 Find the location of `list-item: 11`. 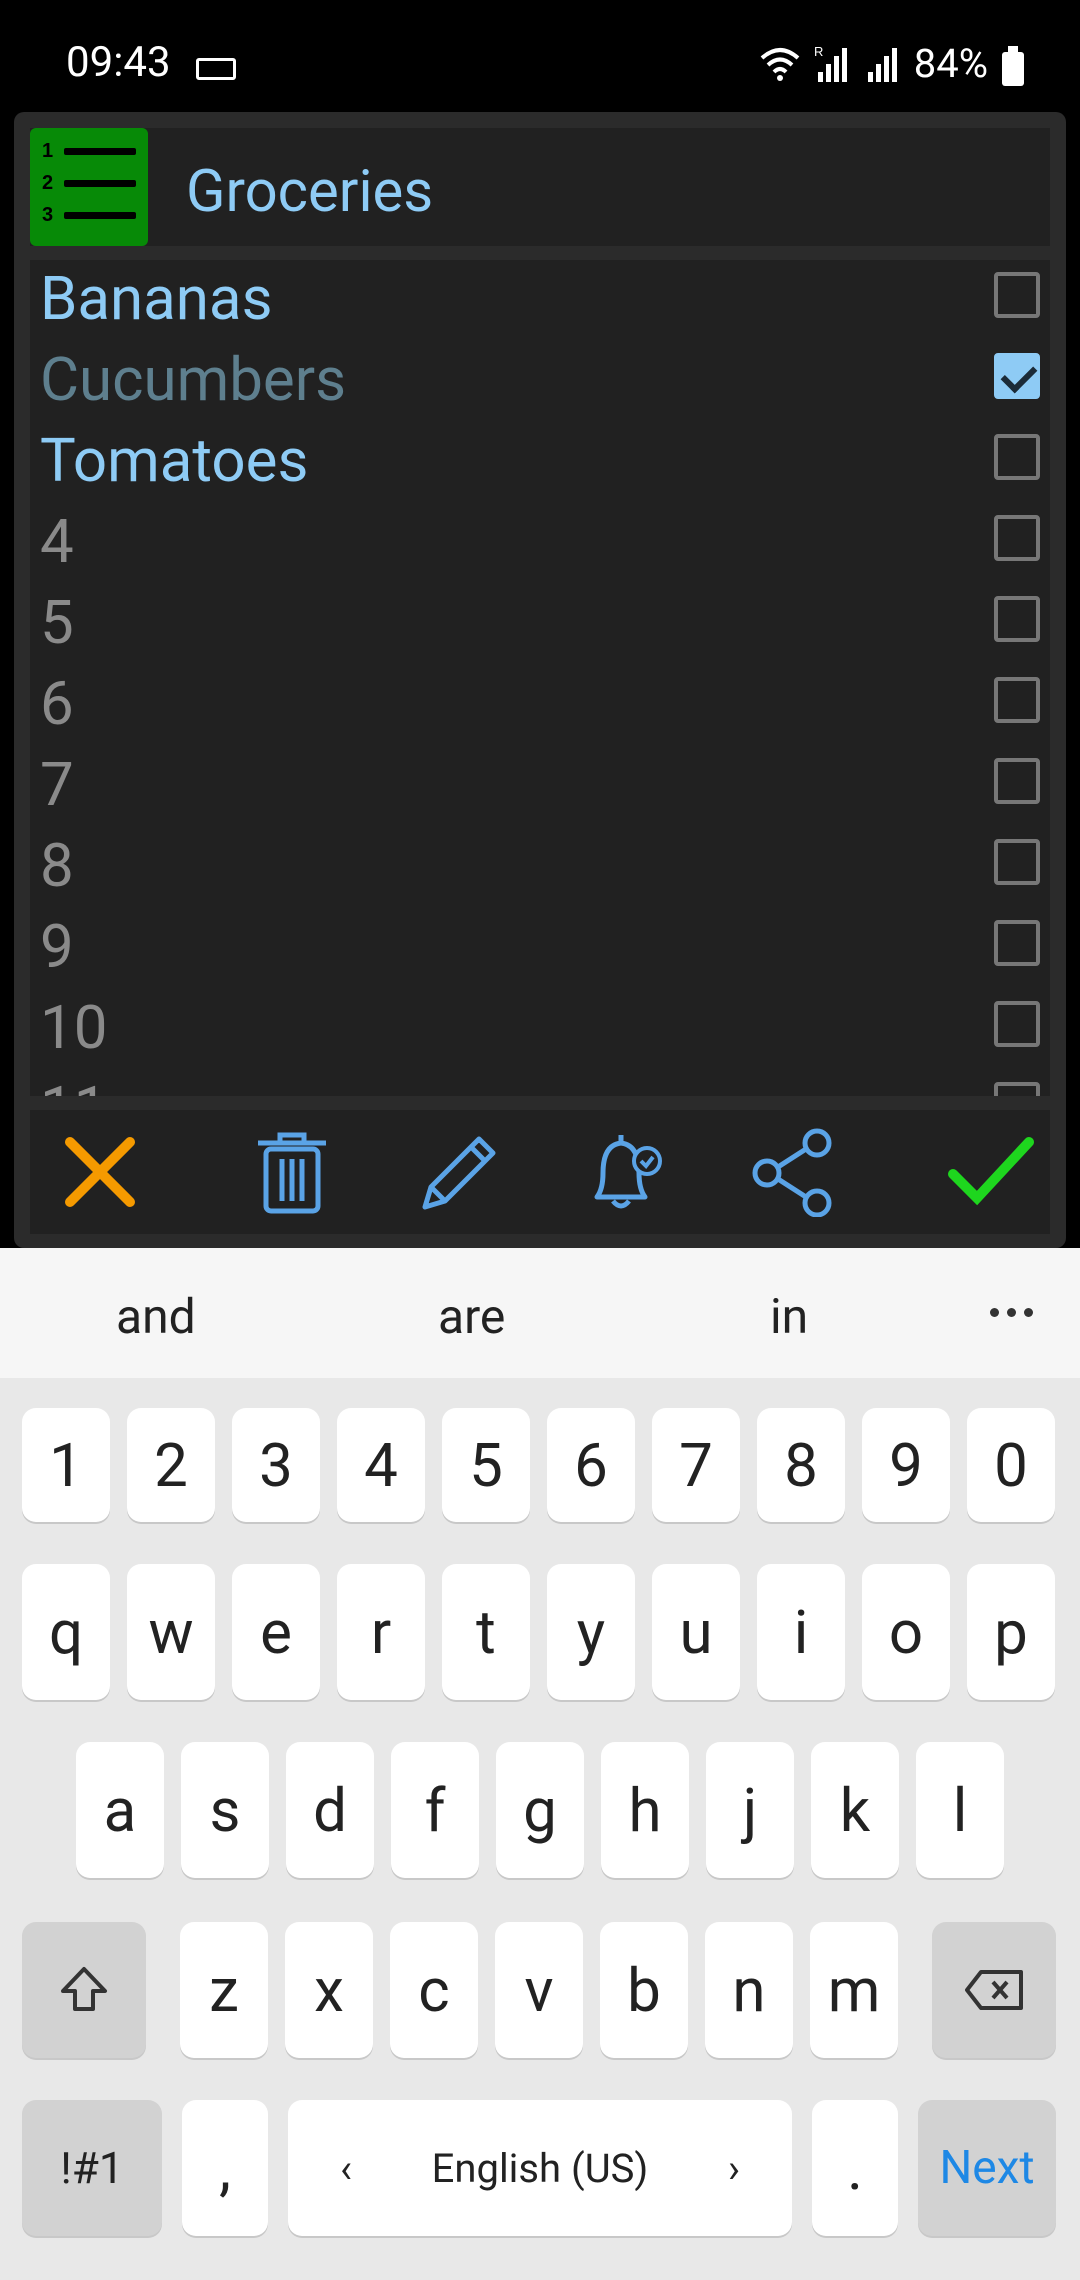

list-item: 11 is located at coordinates (540, 1083).